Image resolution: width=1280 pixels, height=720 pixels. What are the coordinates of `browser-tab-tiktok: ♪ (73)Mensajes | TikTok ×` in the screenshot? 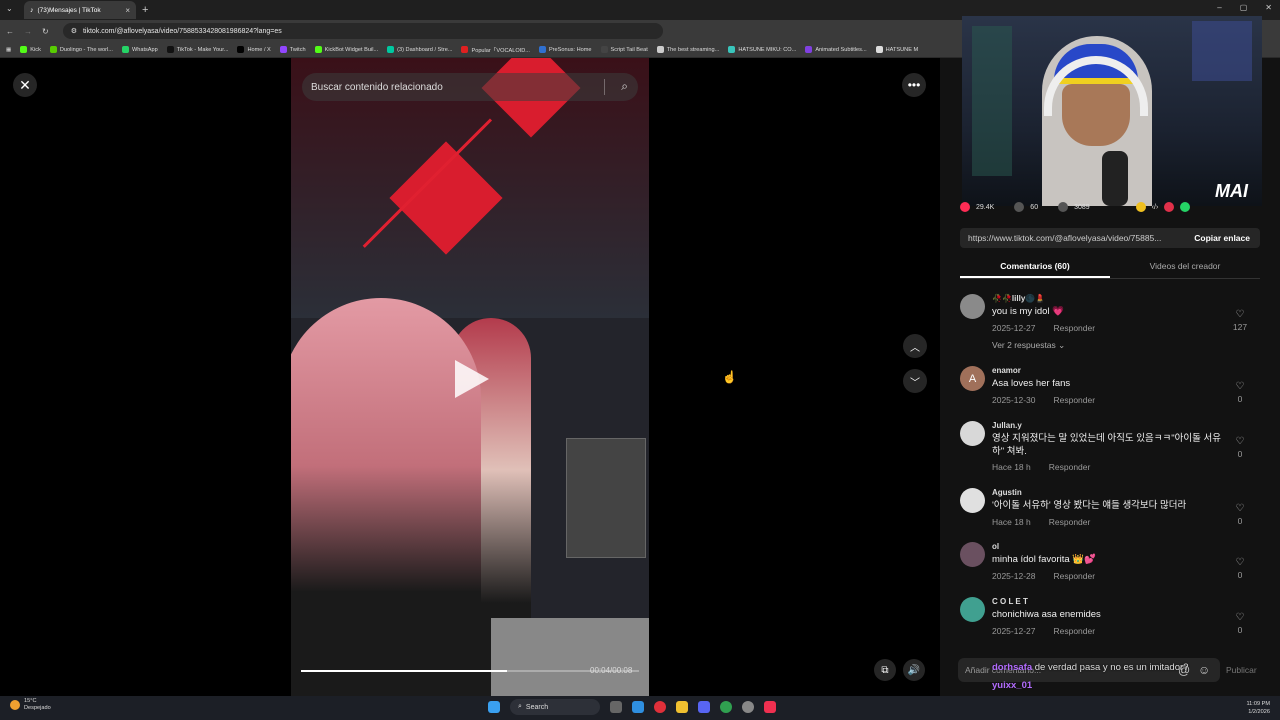 It's located at (80, 10).